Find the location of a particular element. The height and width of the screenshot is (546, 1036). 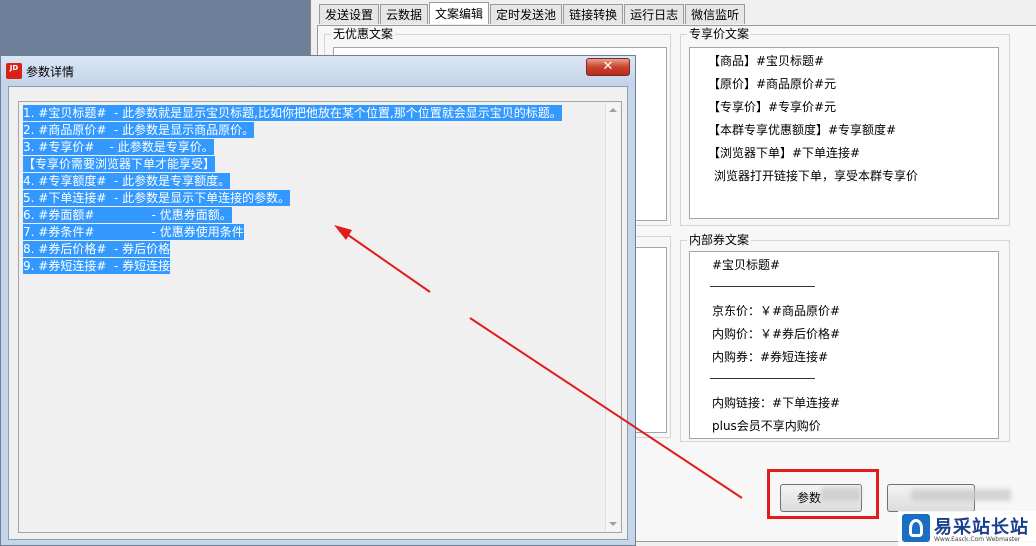

site-watermark: 易采站长站 Www.Easck.Com Webmaster is located at coordinates (967, 528).